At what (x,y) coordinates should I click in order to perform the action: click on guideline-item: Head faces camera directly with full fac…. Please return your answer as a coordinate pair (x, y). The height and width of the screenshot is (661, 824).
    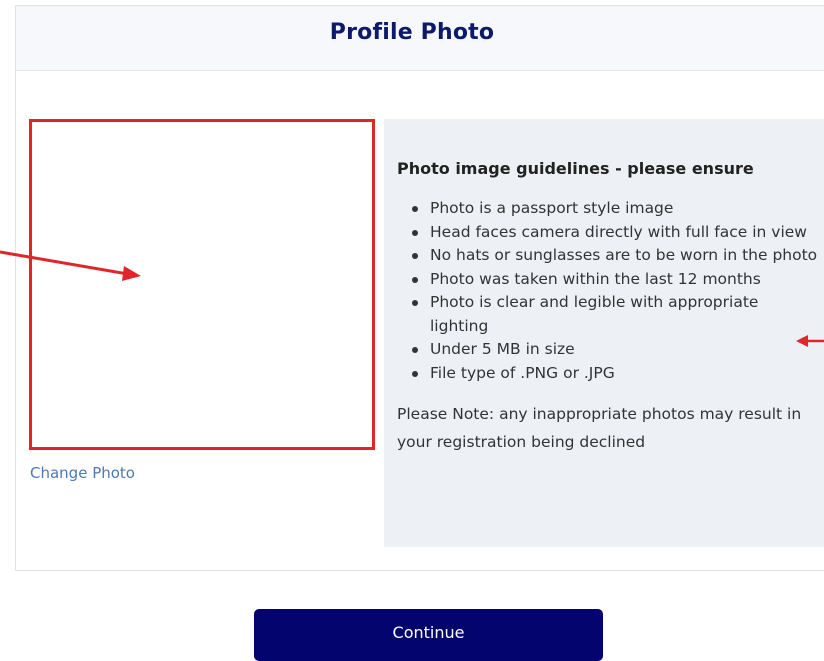
    Looking at the image, I should click on (616, 233).